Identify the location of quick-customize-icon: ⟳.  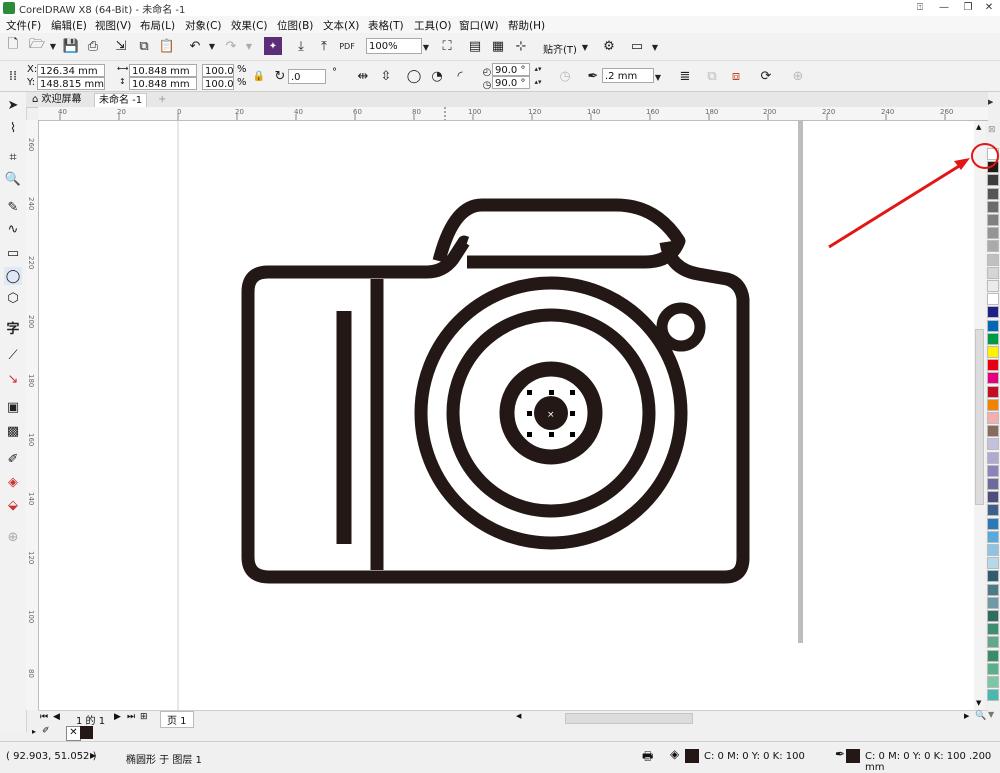
(766, 76).